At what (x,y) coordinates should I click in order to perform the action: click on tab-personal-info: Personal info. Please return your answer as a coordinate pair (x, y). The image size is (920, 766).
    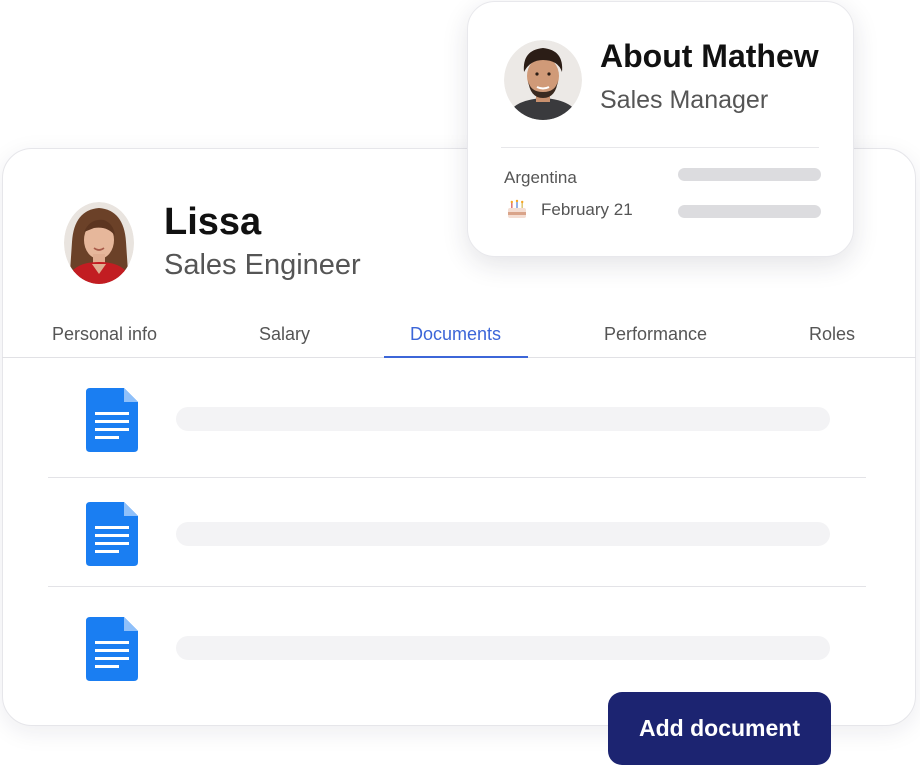
    Looking at the image, I should click on (104, 334).